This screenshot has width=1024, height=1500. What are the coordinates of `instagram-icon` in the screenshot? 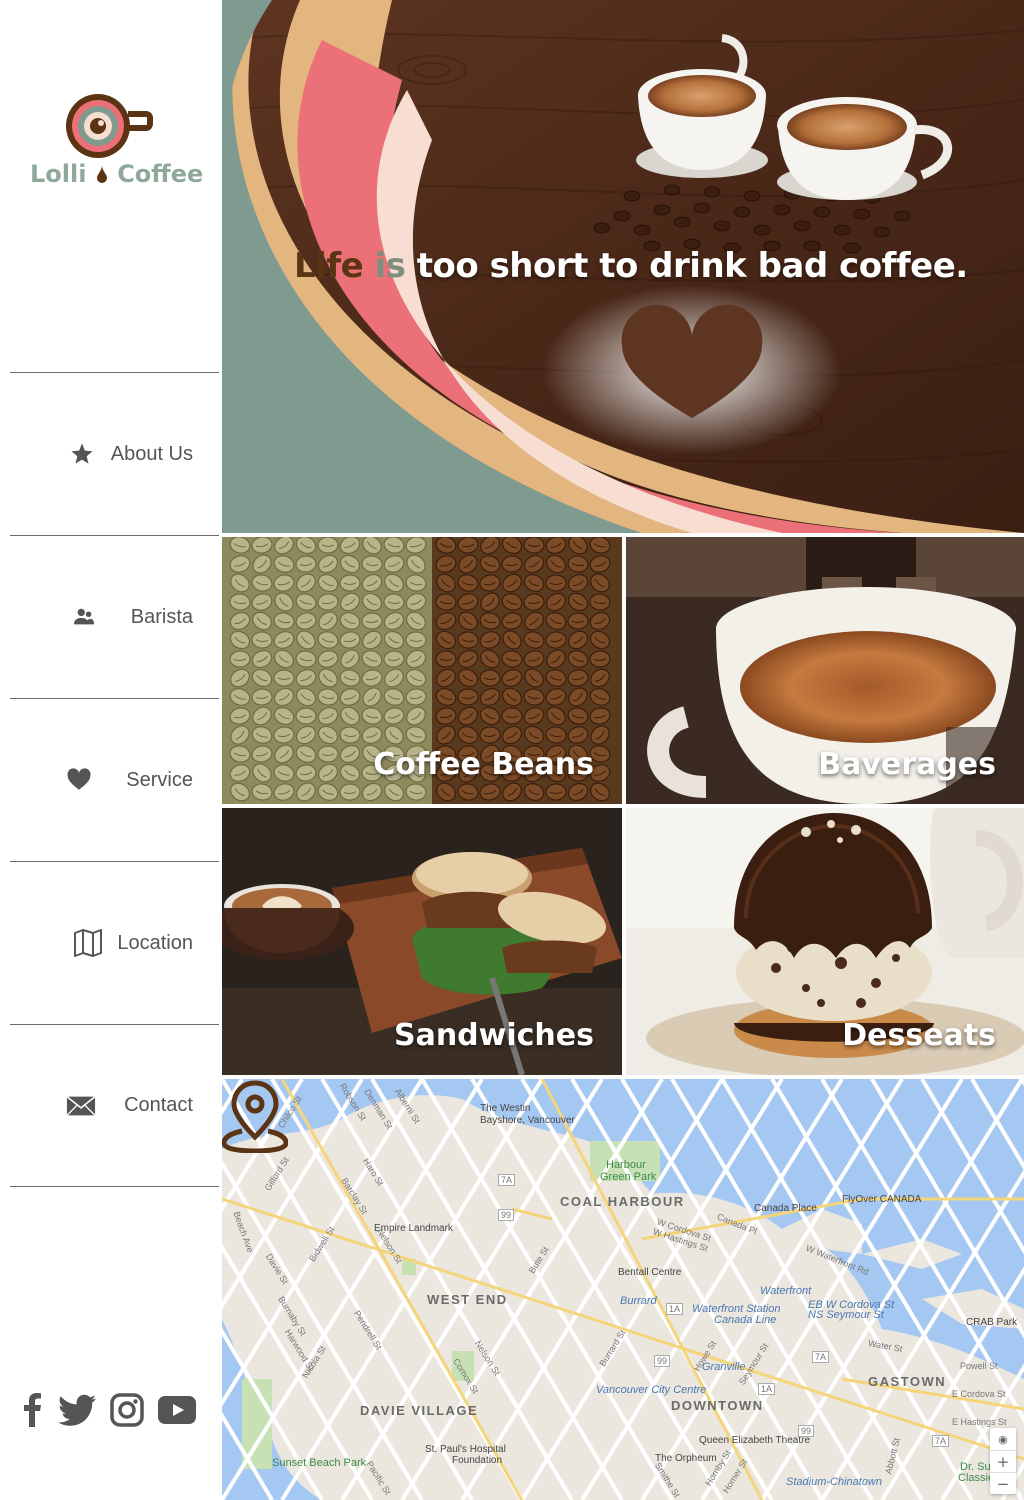 It's located at (127, 1410).